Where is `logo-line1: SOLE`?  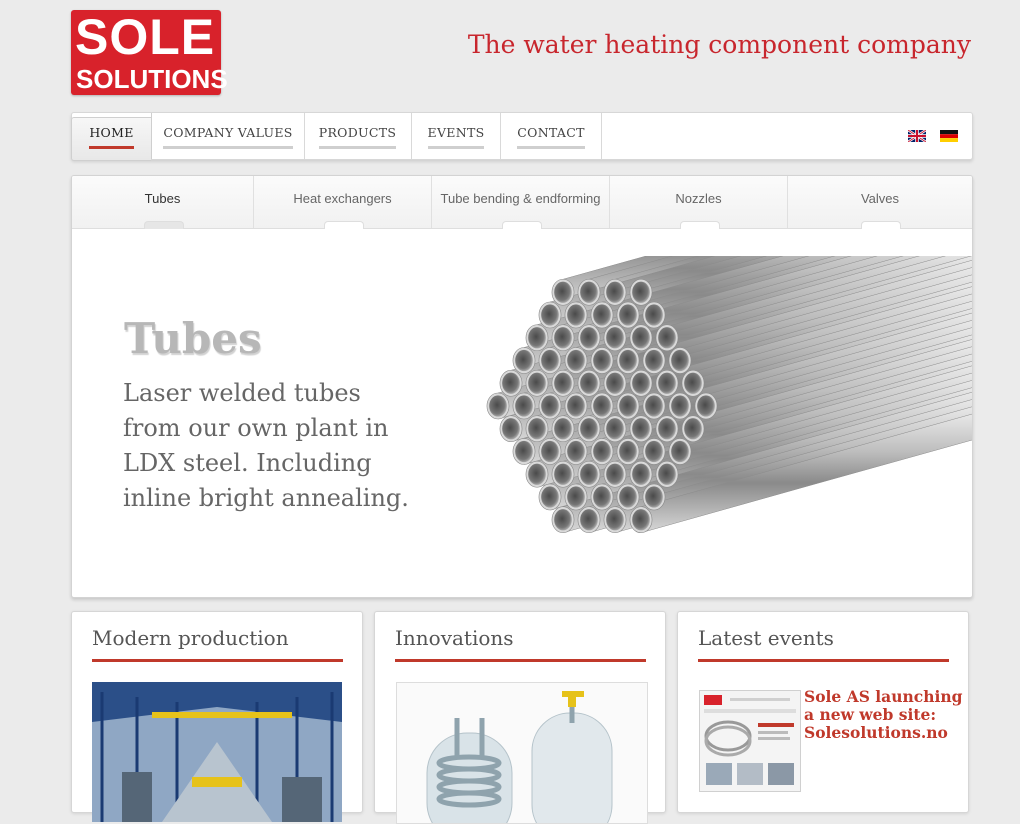 logo-line1: SOLE is located at coordinates (145, 37).